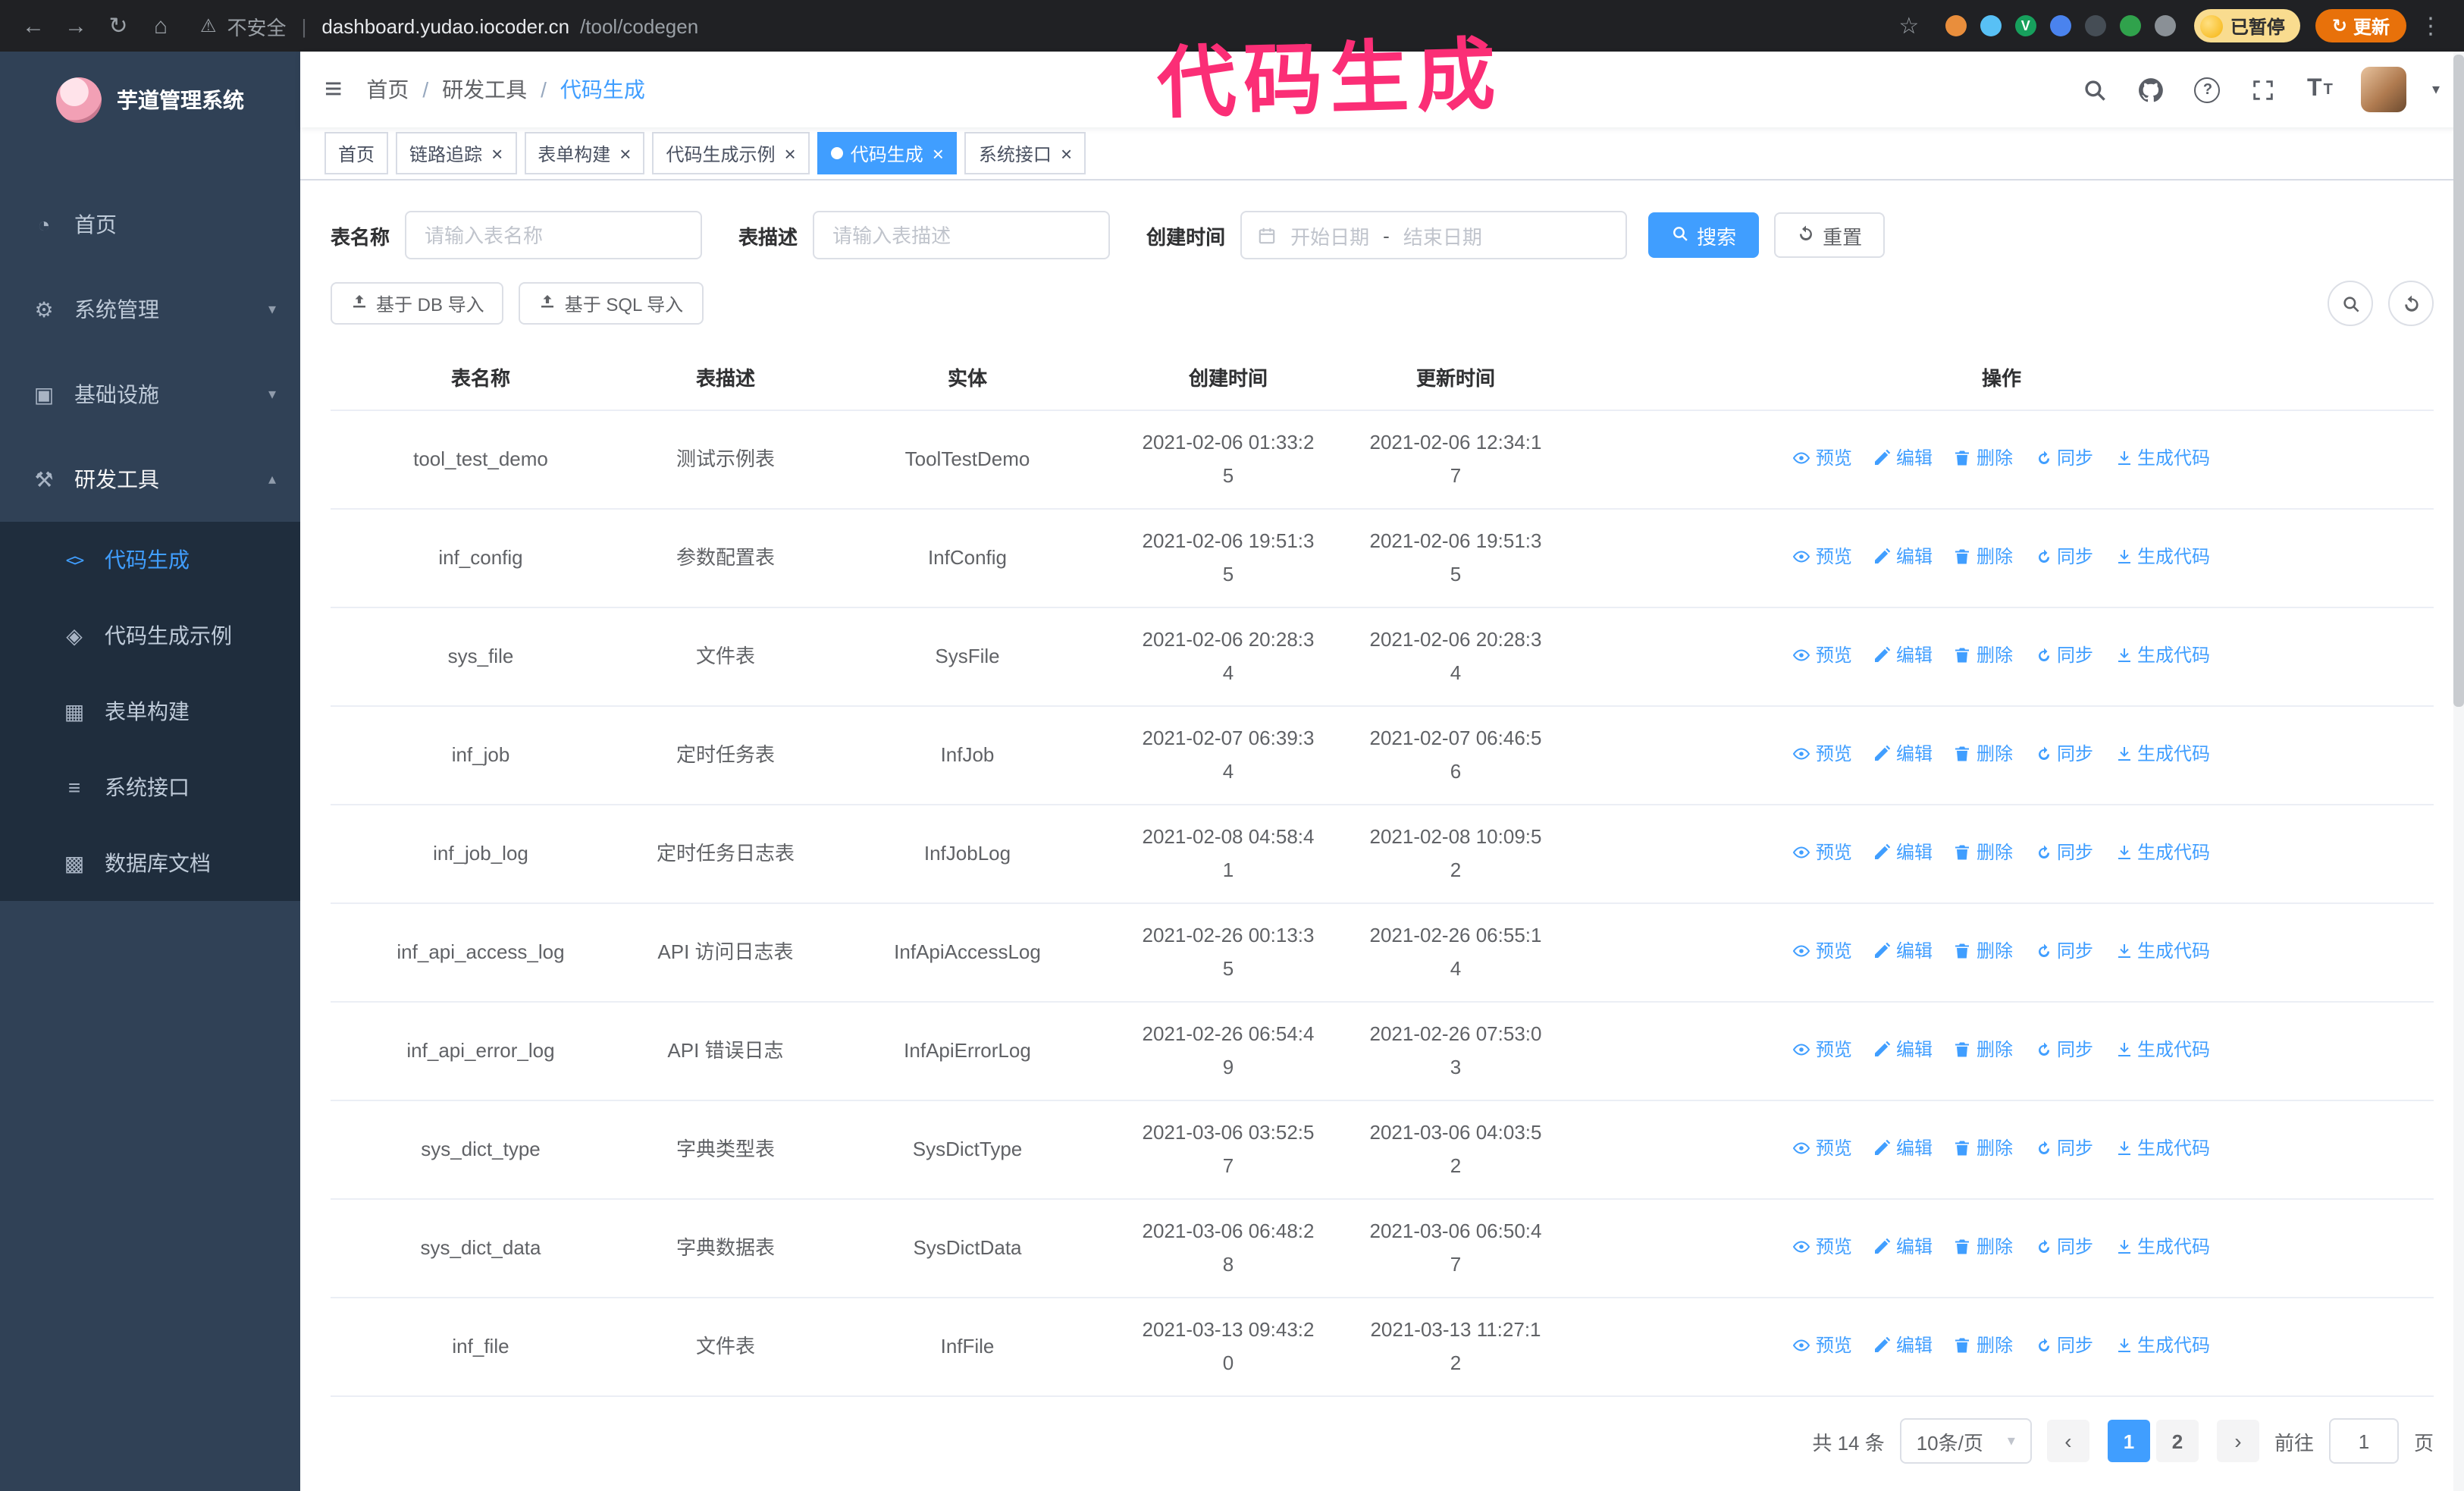 This screenshot has height=1491, width=2464. Describe the element at coordinates (585, 153) in the screenshot. I see `tab-form-build: 表单构建 ×` at that location.